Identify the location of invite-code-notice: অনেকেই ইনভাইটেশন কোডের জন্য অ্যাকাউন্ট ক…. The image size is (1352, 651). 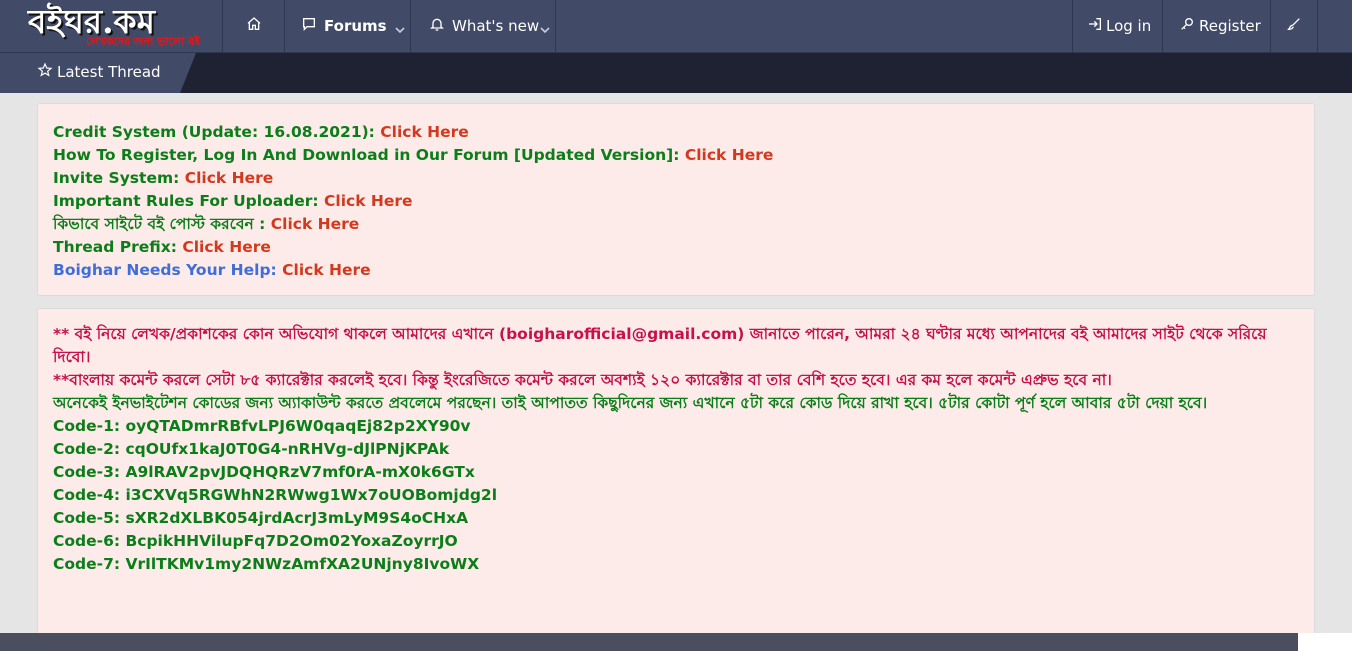
(630, 403).